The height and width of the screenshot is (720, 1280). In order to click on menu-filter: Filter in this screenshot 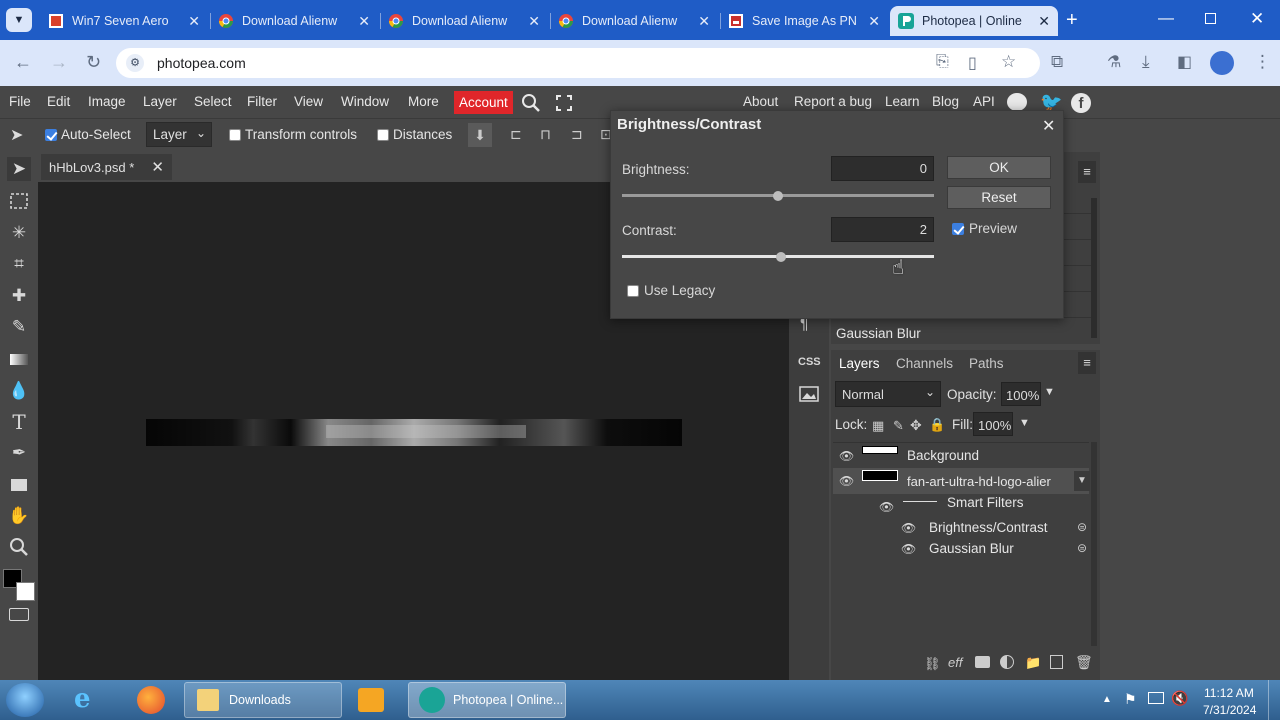, I will do `click(262, 101)`.